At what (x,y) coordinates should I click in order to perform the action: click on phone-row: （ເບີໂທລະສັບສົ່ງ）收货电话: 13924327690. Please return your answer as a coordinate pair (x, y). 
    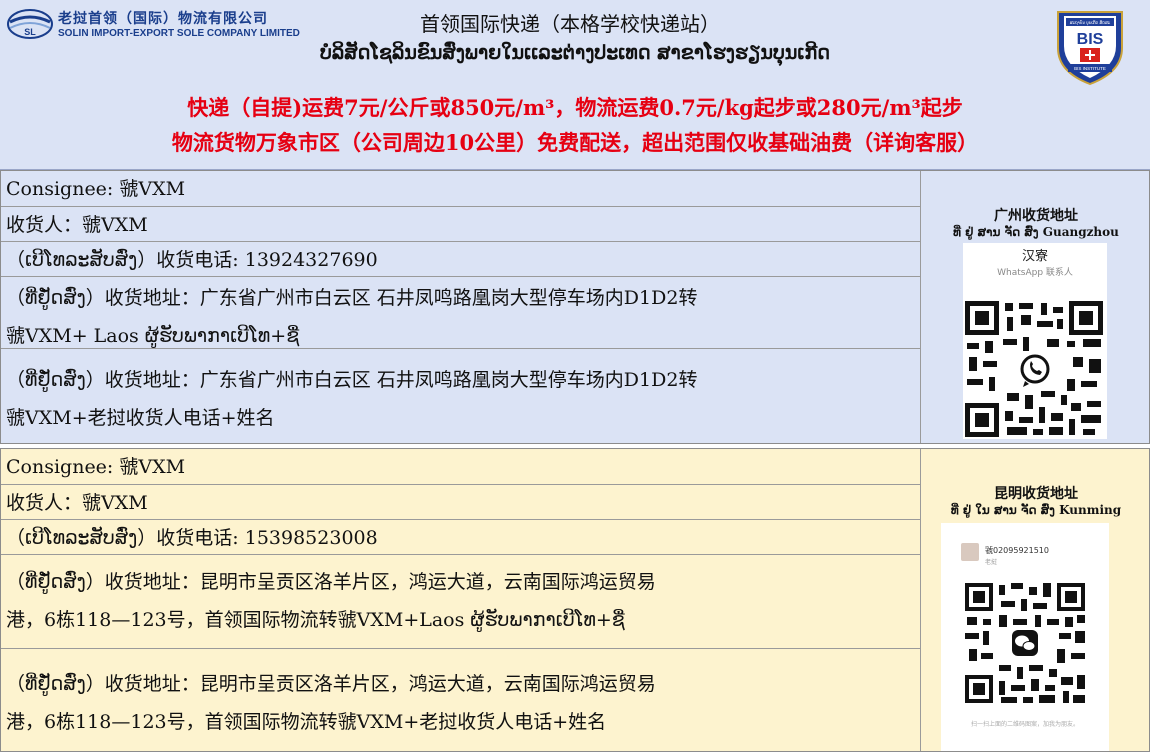
    Looking at the image, I should click on (461, 259).